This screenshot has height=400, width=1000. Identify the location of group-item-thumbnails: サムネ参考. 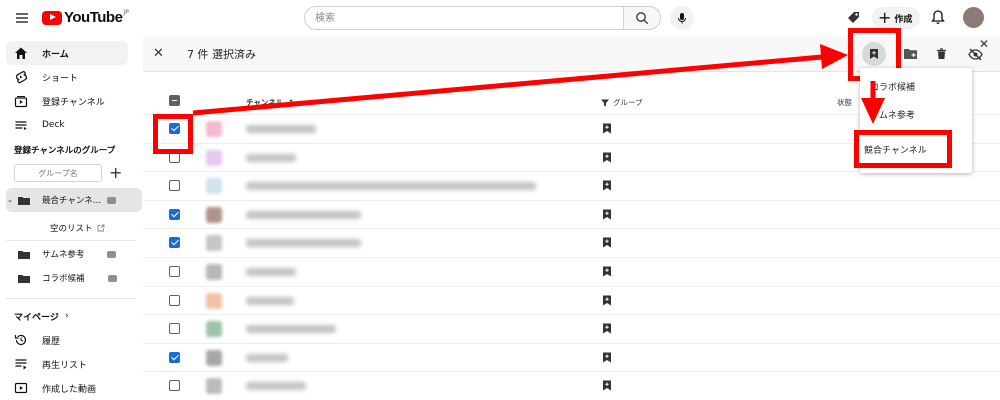
(74, 254).